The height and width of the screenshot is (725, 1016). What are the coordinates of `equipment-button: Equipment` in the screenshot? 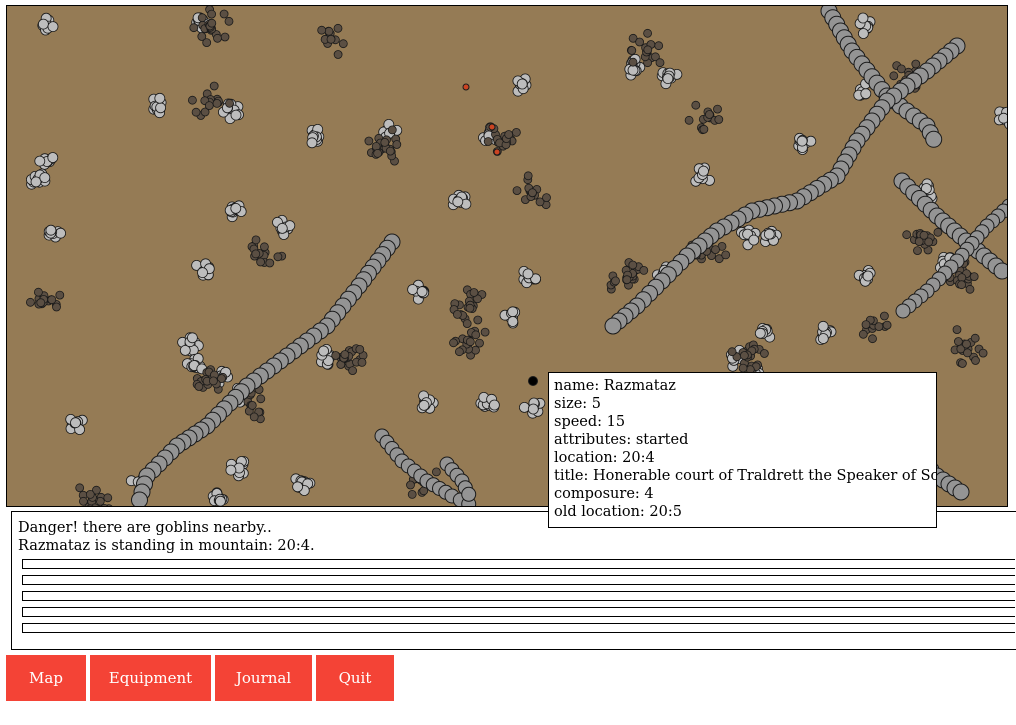 It's located at (150, 678).